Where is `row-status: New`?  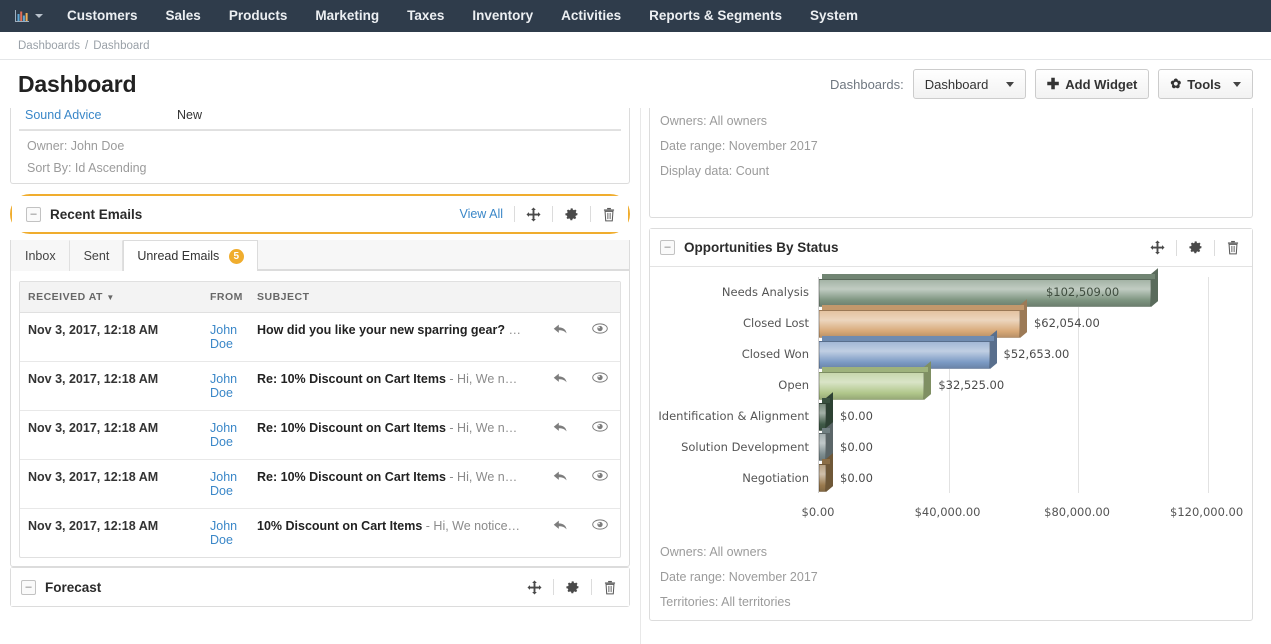 row-status: New is located at coordinates (190, 115).